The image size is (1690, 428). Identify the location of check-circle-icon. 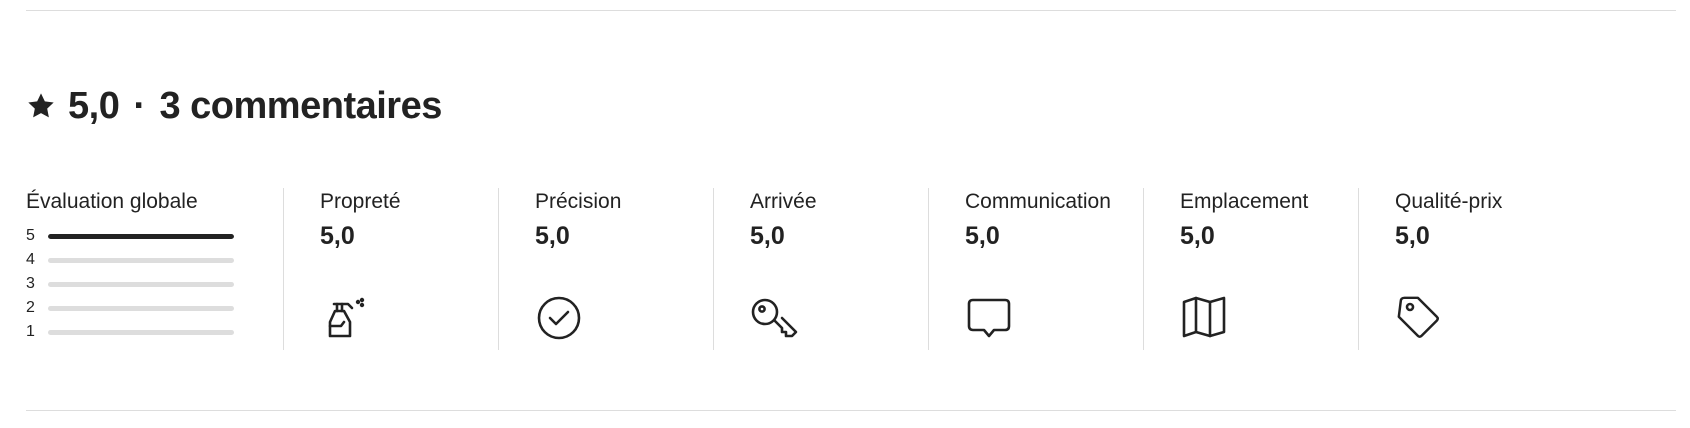
(559, 316).